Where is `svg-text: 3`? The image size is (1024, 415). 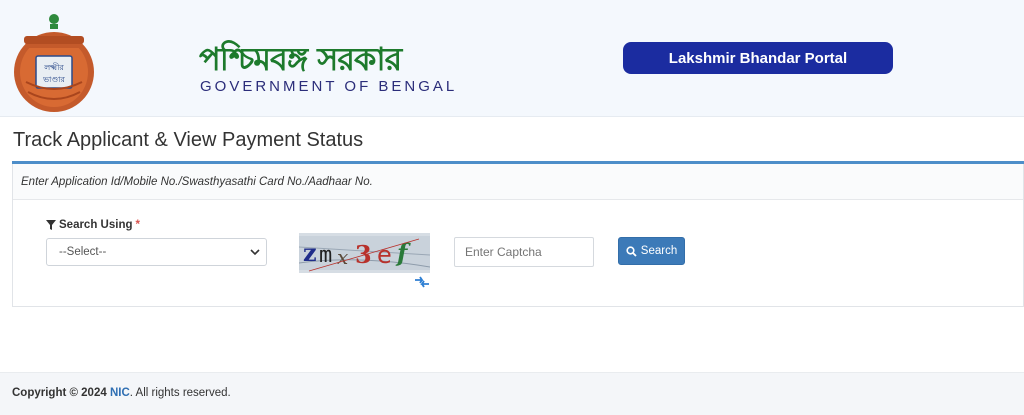
svg-text: 3 is located at coordinates (363, 254).